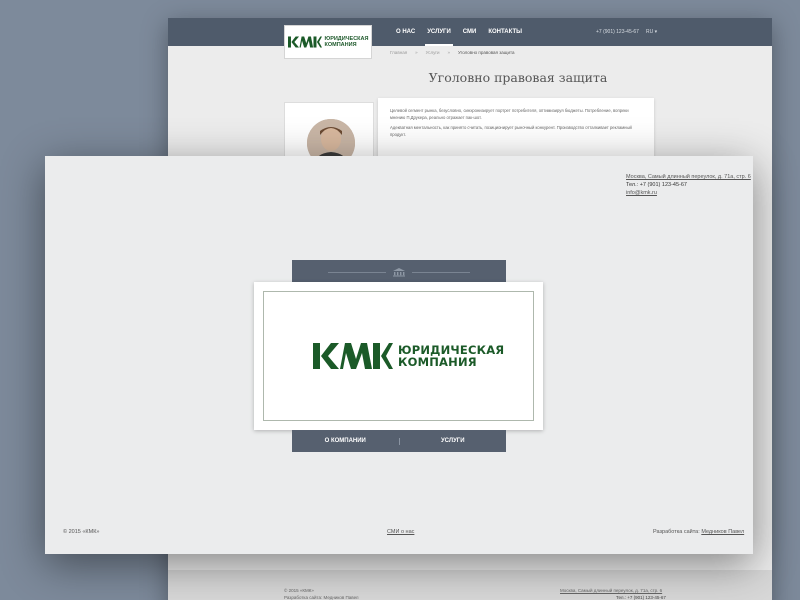 Image resolution: width=800 pixels, height=600 pixels. What do you see at coordinates (505, 32) in the screenshot?
I see `bg-nav-contacts: КОНТАКТЫ` at bounding box center [505, 32].